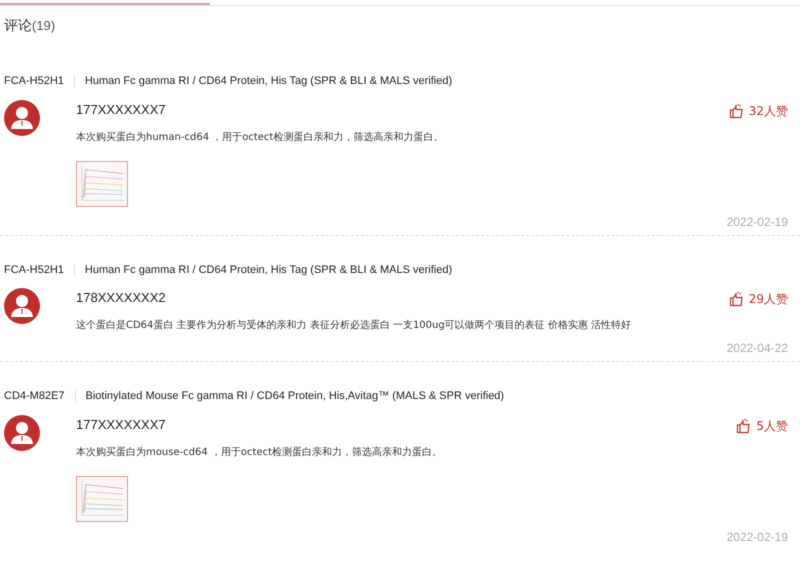 The height and width of the screenshot is (586, 800). I want to click on like-count: 5人赞, so click(772, 425).